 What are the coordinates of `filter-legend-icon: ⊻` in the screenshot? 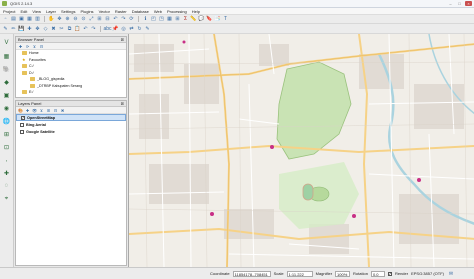 It's located at (41, 110).